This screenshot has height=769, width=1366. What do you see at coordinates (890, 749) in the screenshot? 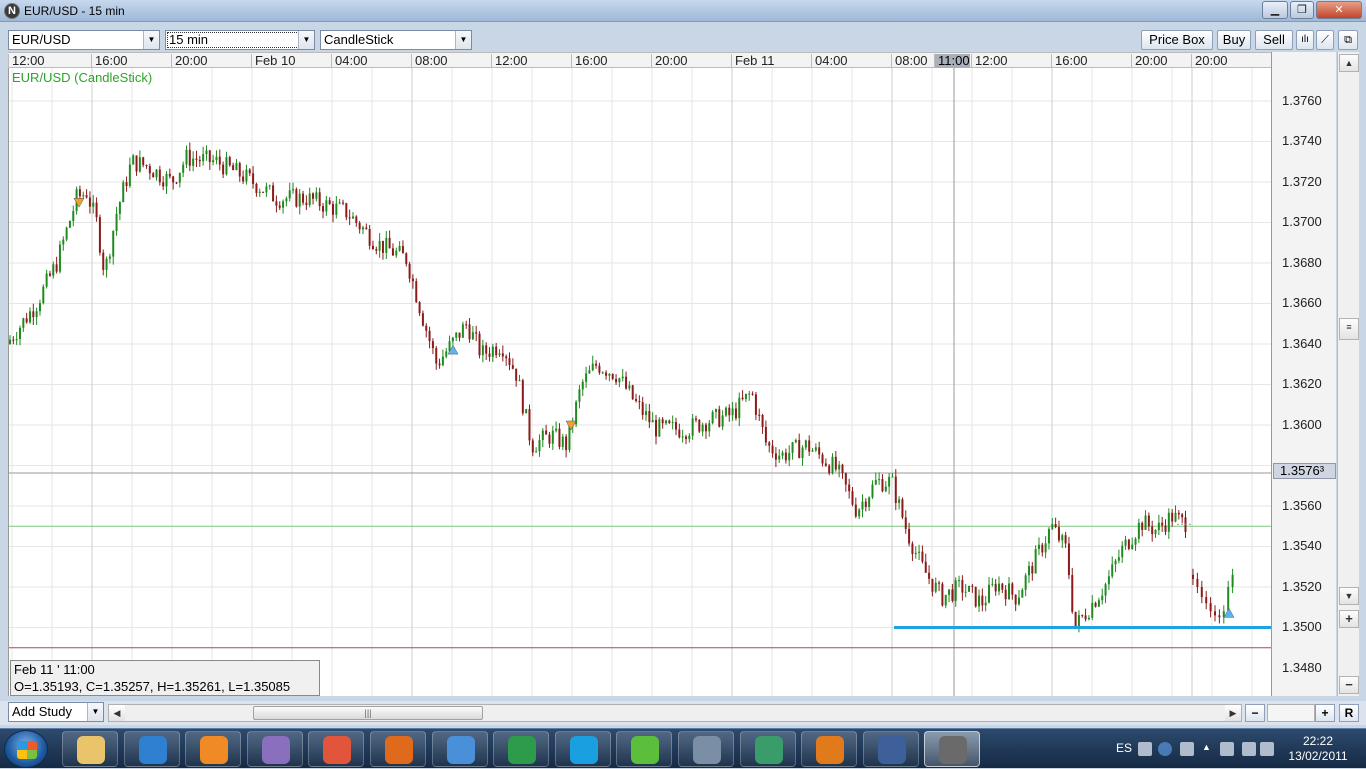
I see `taskbar-security-app-button` at bounding box center [890, 749].